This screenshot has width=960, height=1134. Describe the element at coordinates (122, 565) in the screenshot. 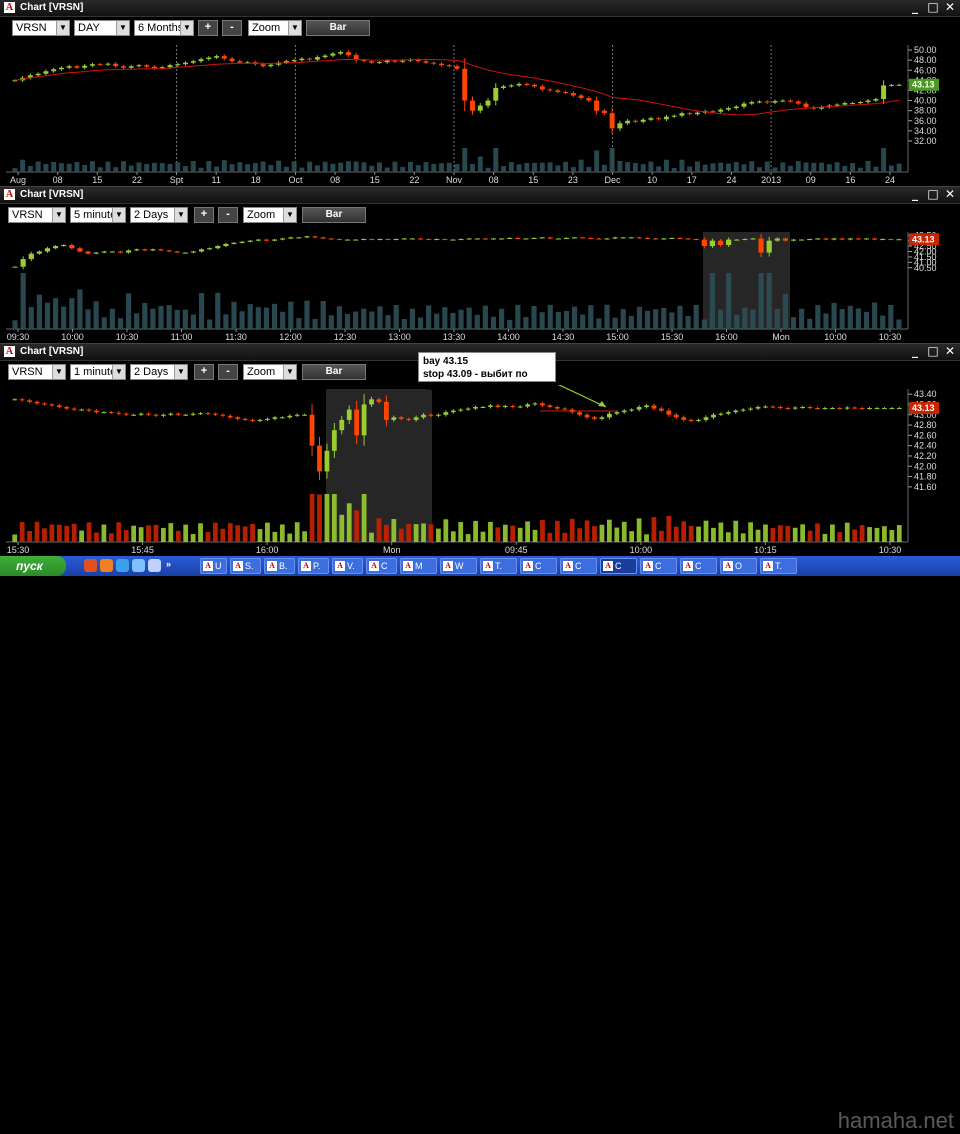

I see `quicklaunch-ie-icon` at that location.